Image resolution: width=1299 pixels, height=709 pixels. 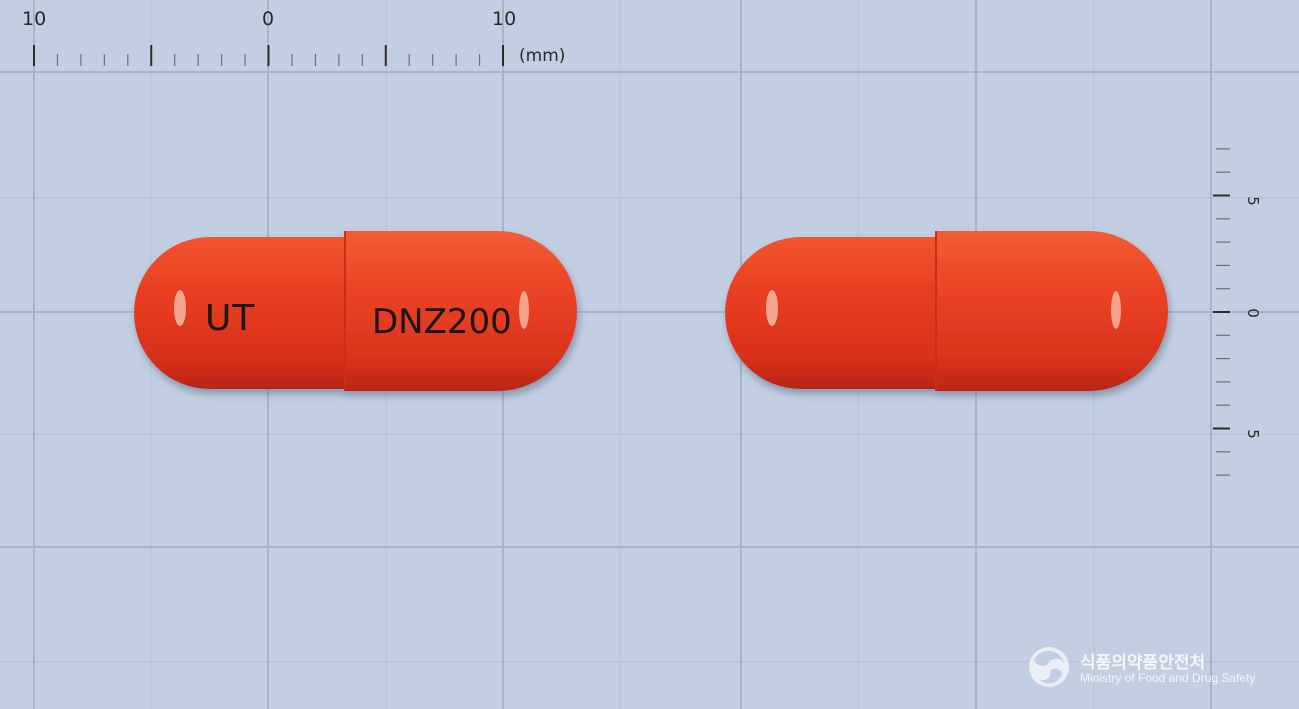 I want to click on capsule-cap-right, so click(x=1052, y=311).